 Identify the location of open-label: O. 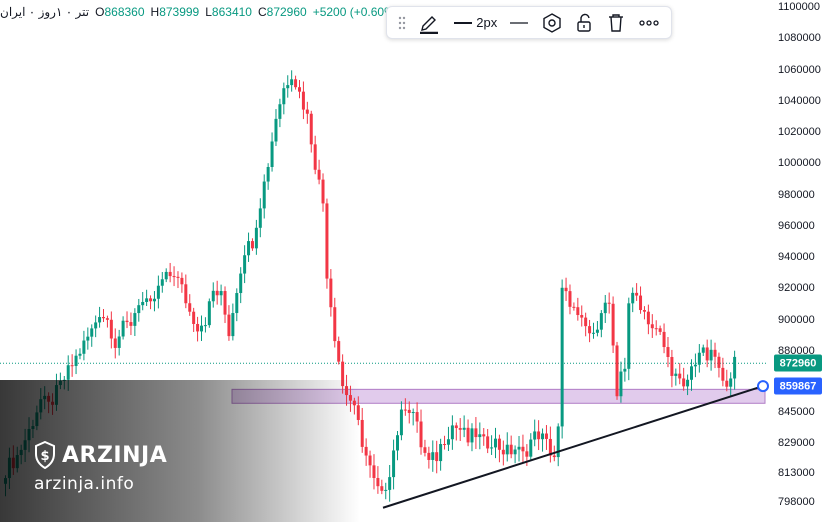
(100, 12).